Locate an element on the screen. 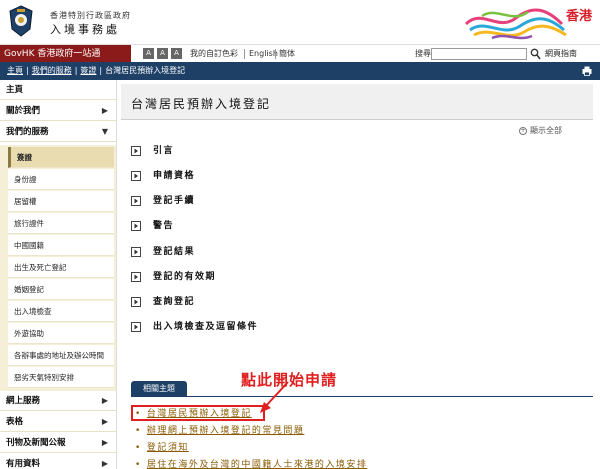  dept-name: 入境事務處 is located at coordinates (85, 29).